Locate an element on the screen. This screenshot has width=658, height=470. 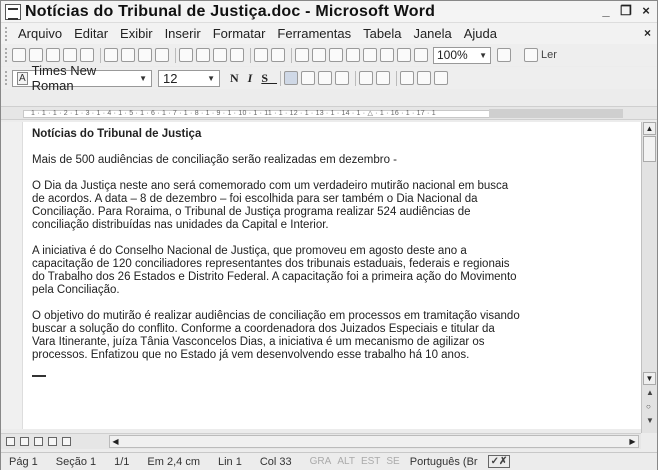
spelling-icon is located at coordinates (145, 55).